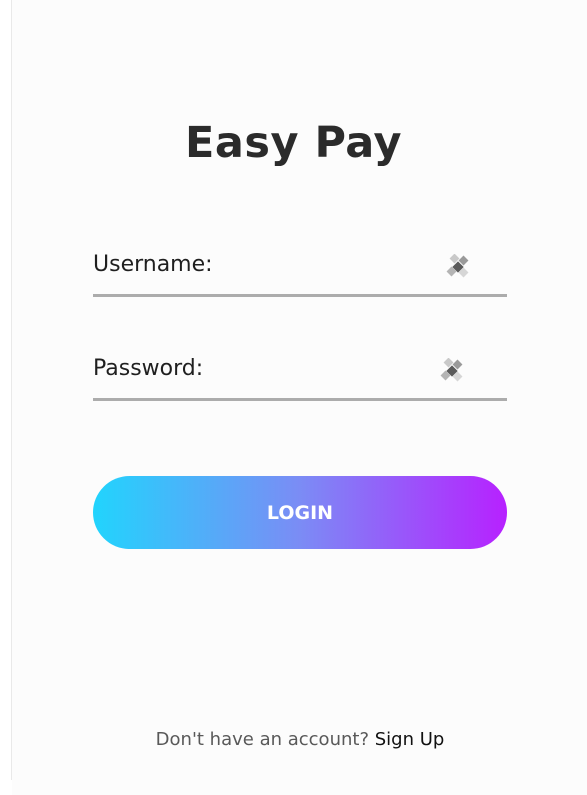  I want to click on signup-row: Don't have an account? Sign Up, so click(293, 739).